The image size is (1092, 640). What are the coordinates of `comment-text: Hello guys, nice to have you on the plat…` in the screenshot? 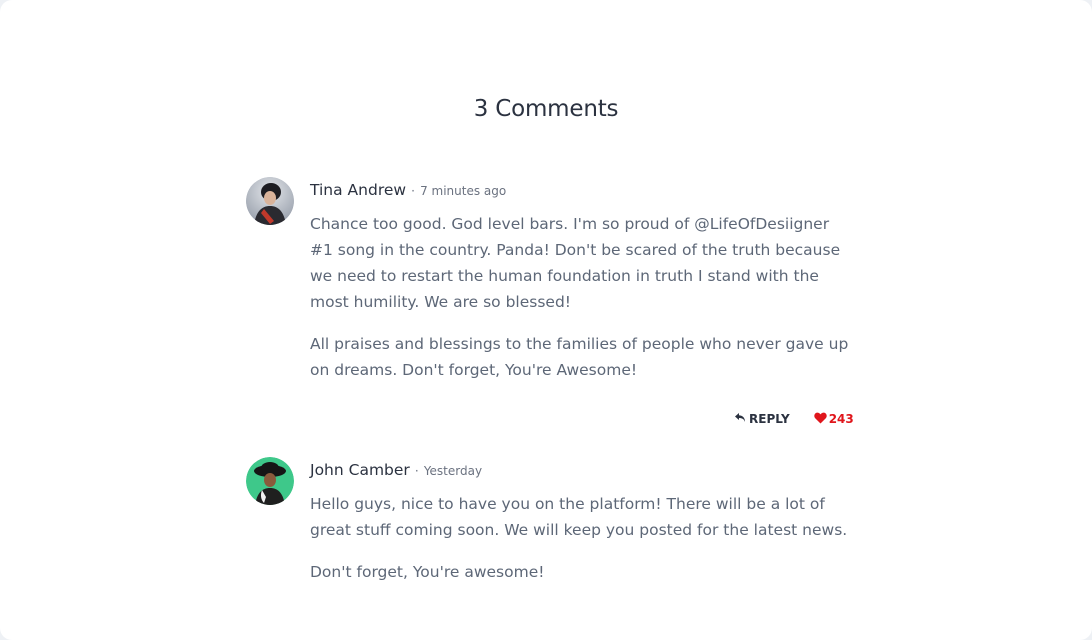 It's located at (579, 517).